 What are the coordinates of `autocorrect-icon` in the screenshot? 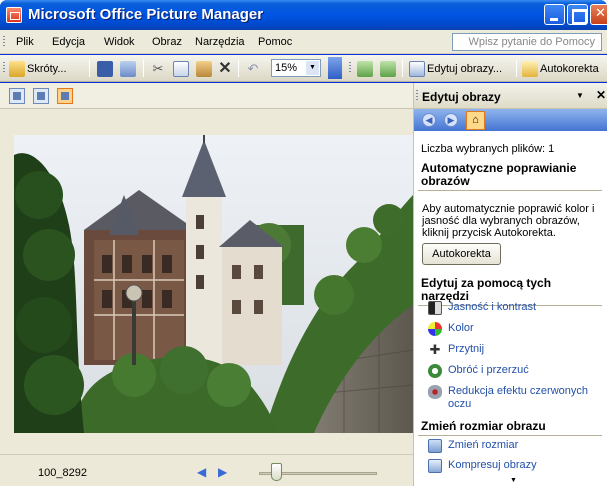 It's located at (530, 69).